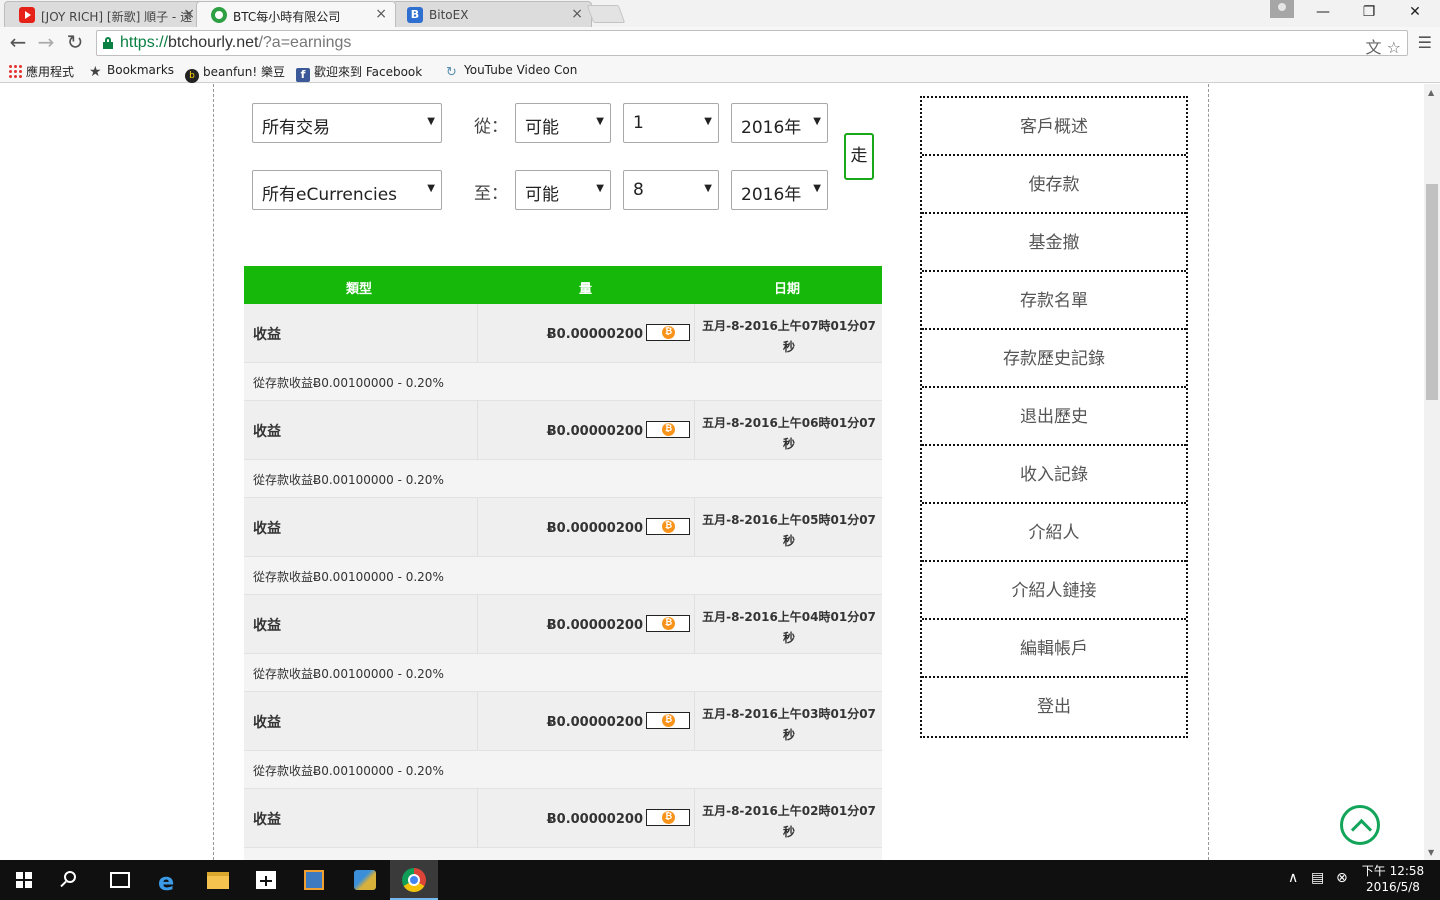 The width and height of the screenshot is (1440, 900). Describe the element at coordinates (1054, 301) in the screenshot. I see `sidebar-item: 存款名單` at that location.